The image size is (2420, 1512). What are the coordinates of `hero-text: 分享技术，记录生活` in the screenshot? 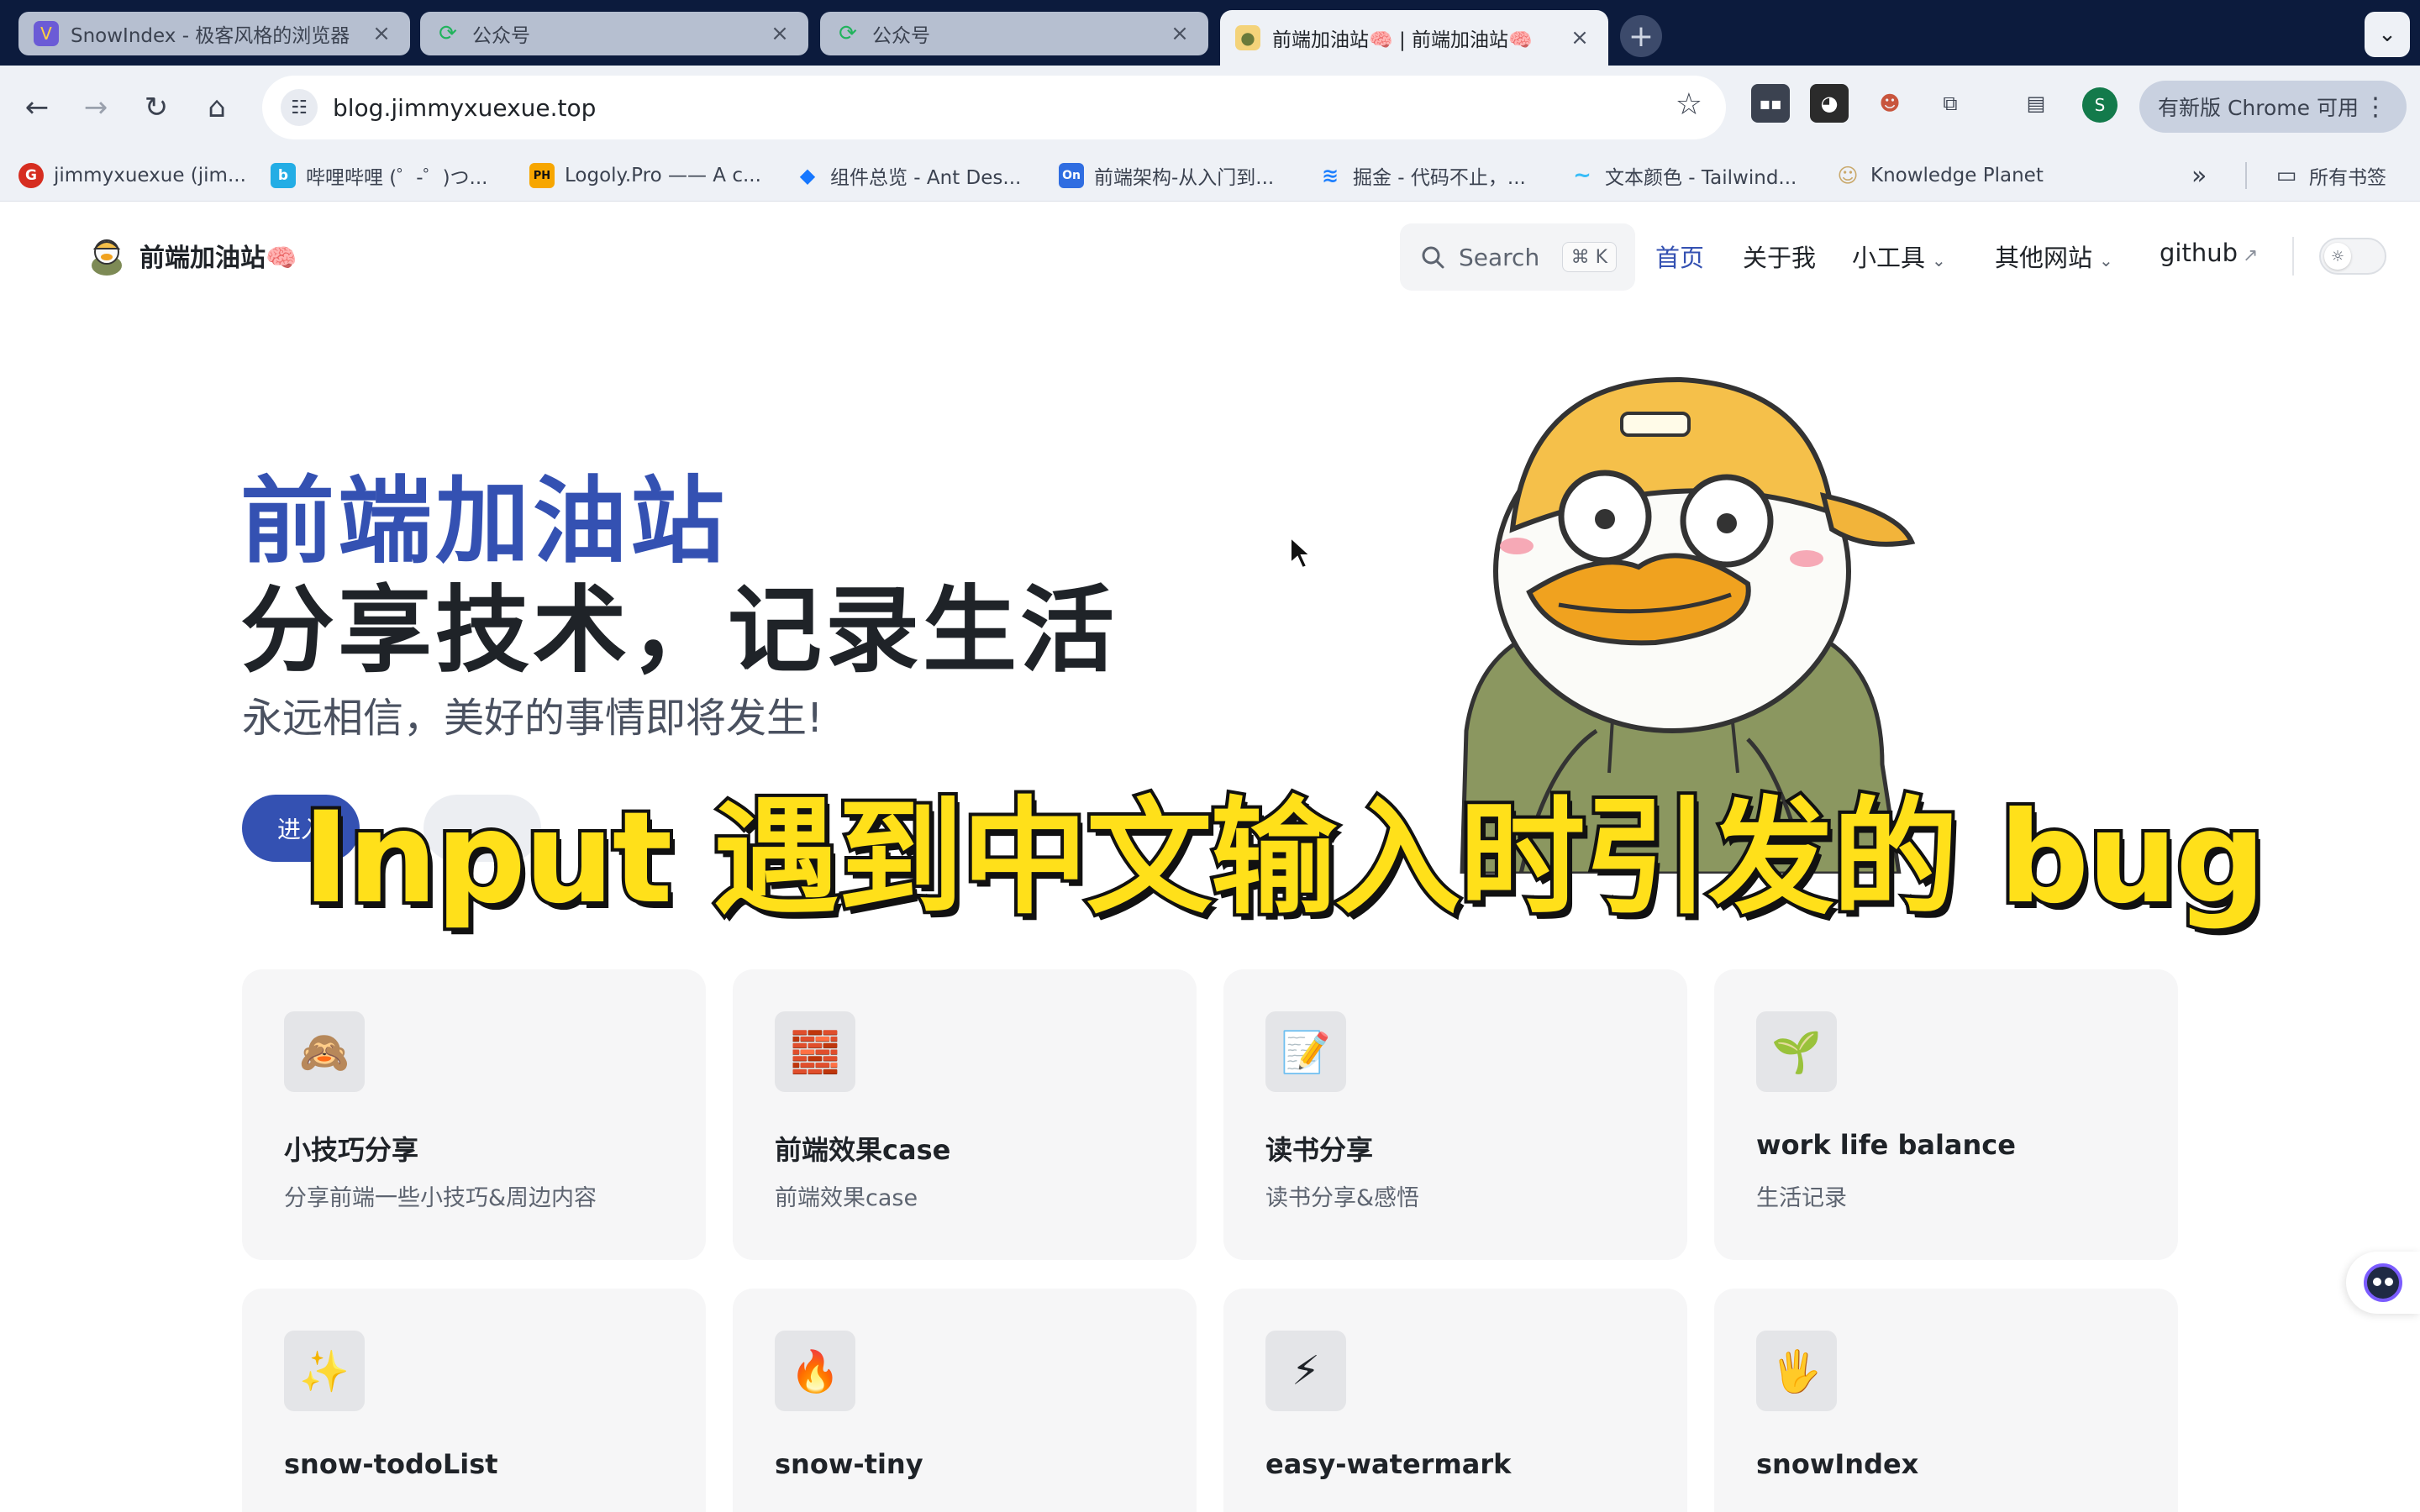 It's located at (679, 630).